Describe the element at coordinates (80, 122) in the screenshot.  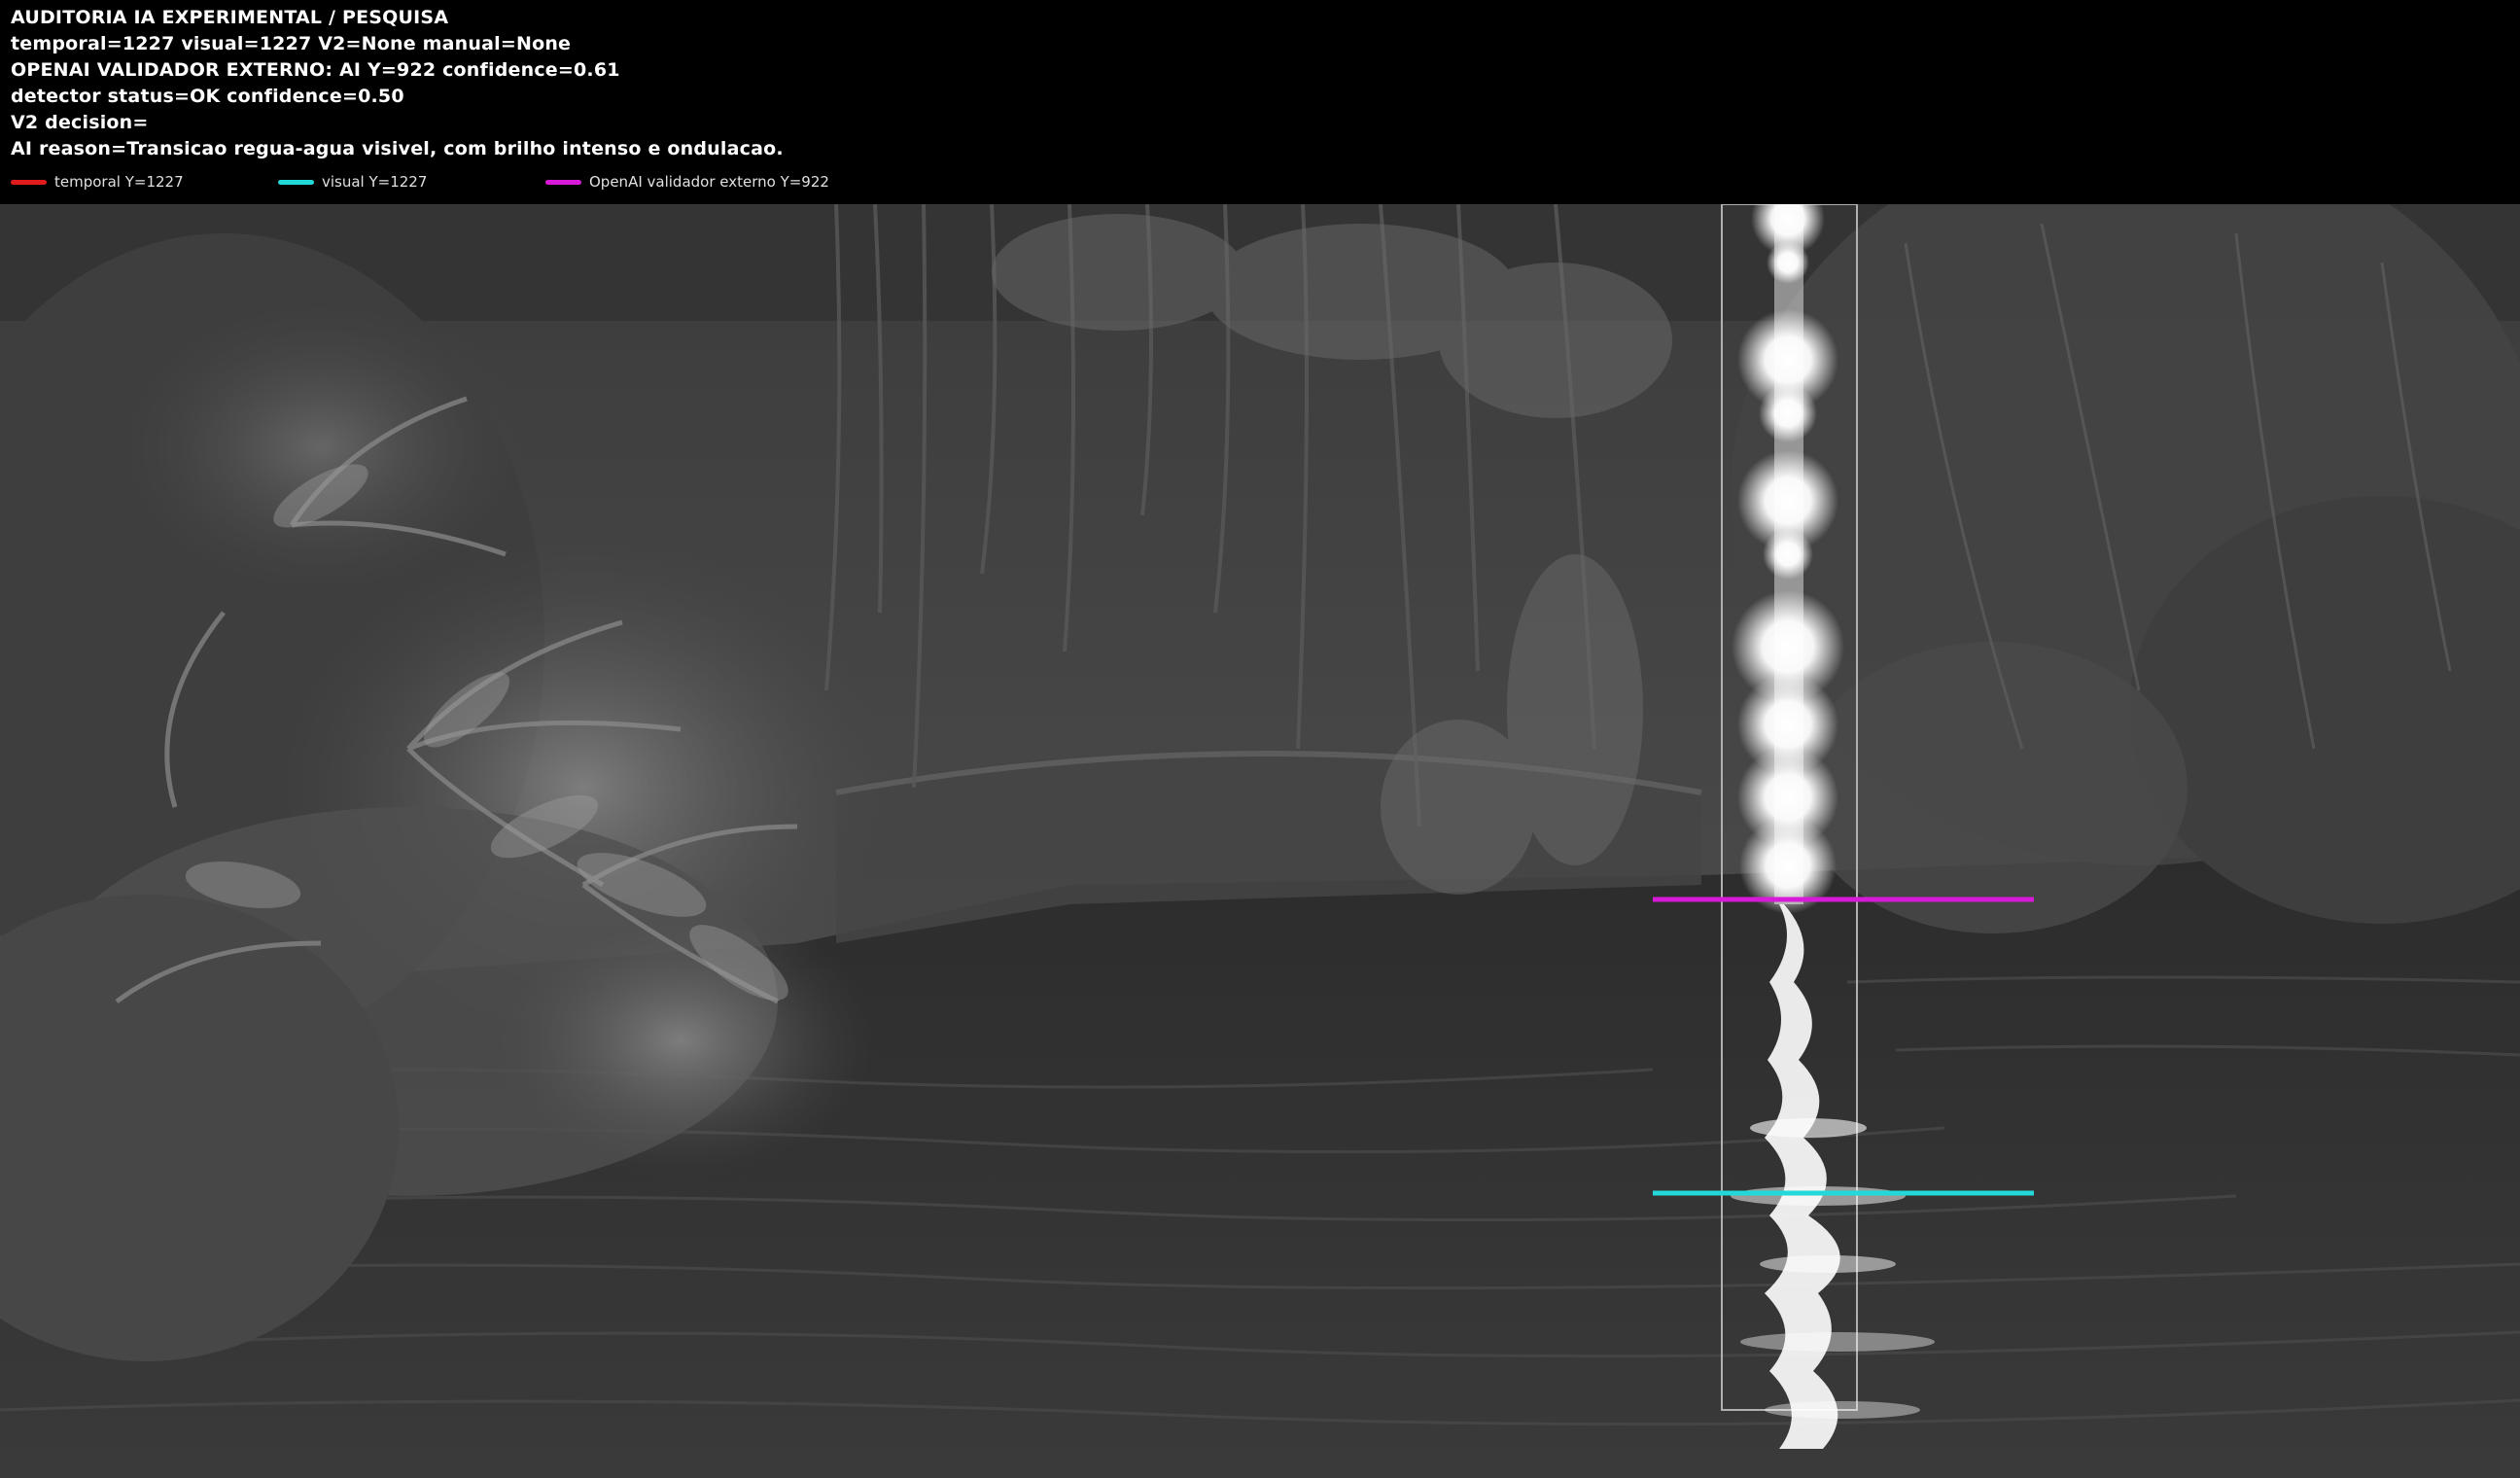
I see `v2-decision-line: V2 decision=` at that location.